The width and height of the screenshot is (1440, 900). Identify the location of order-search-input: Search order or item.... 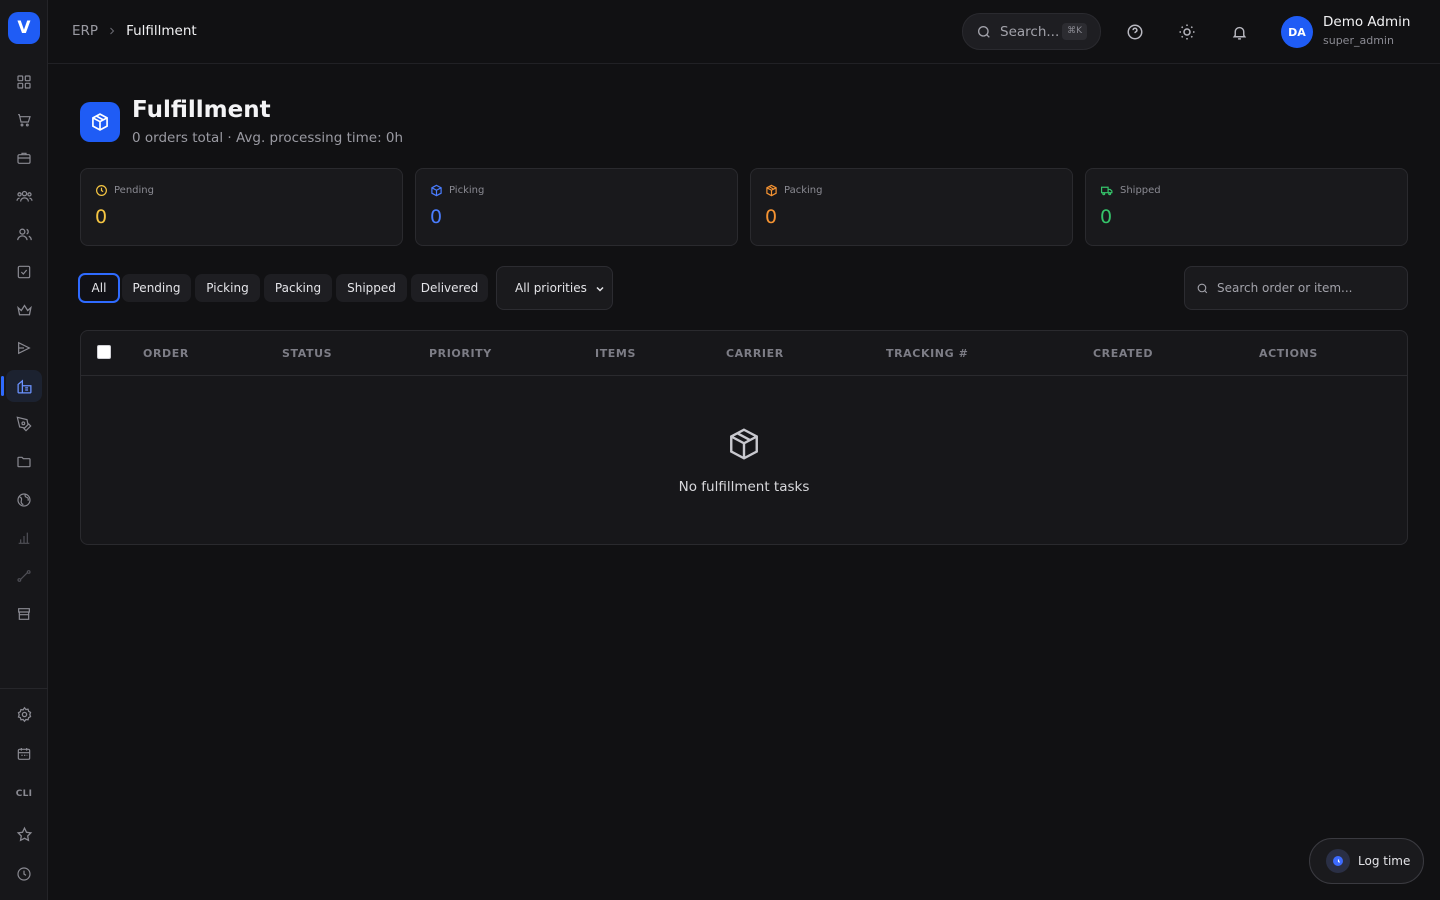
(1296, 288).